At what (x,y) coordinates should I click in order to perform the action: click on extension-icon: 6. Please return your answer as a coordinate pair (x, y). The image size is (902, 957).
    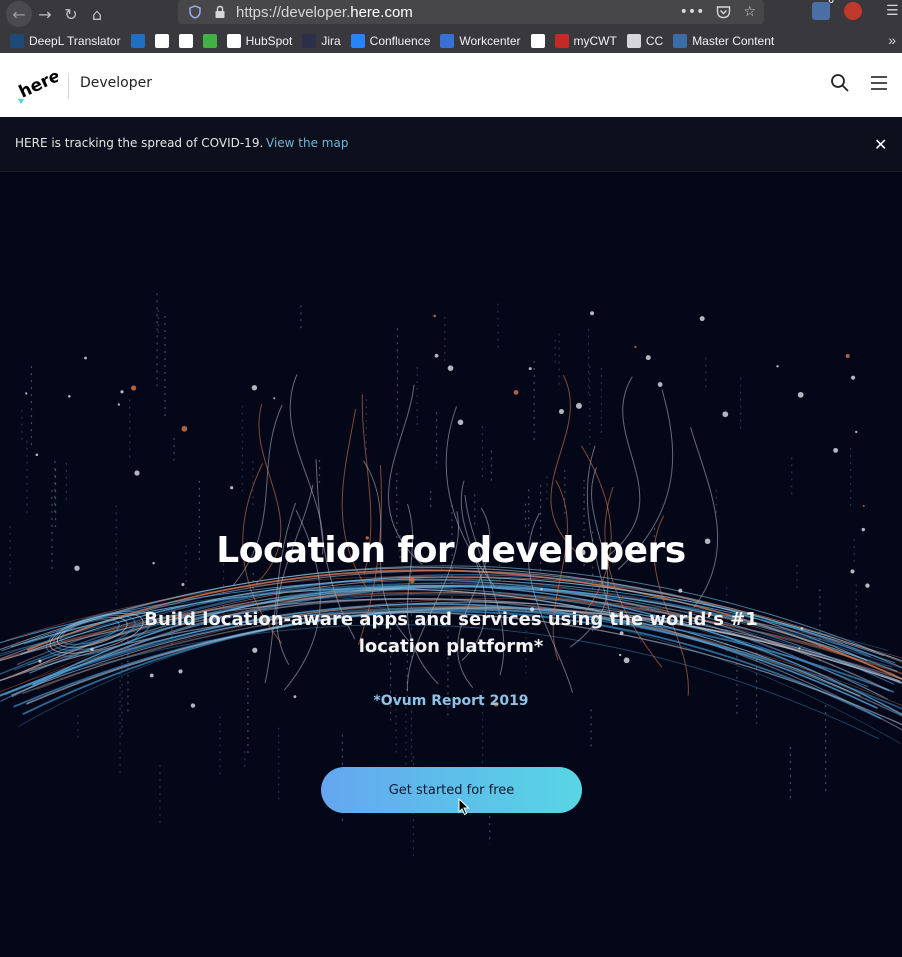
    Looking at the image, I should click on (823, 10).